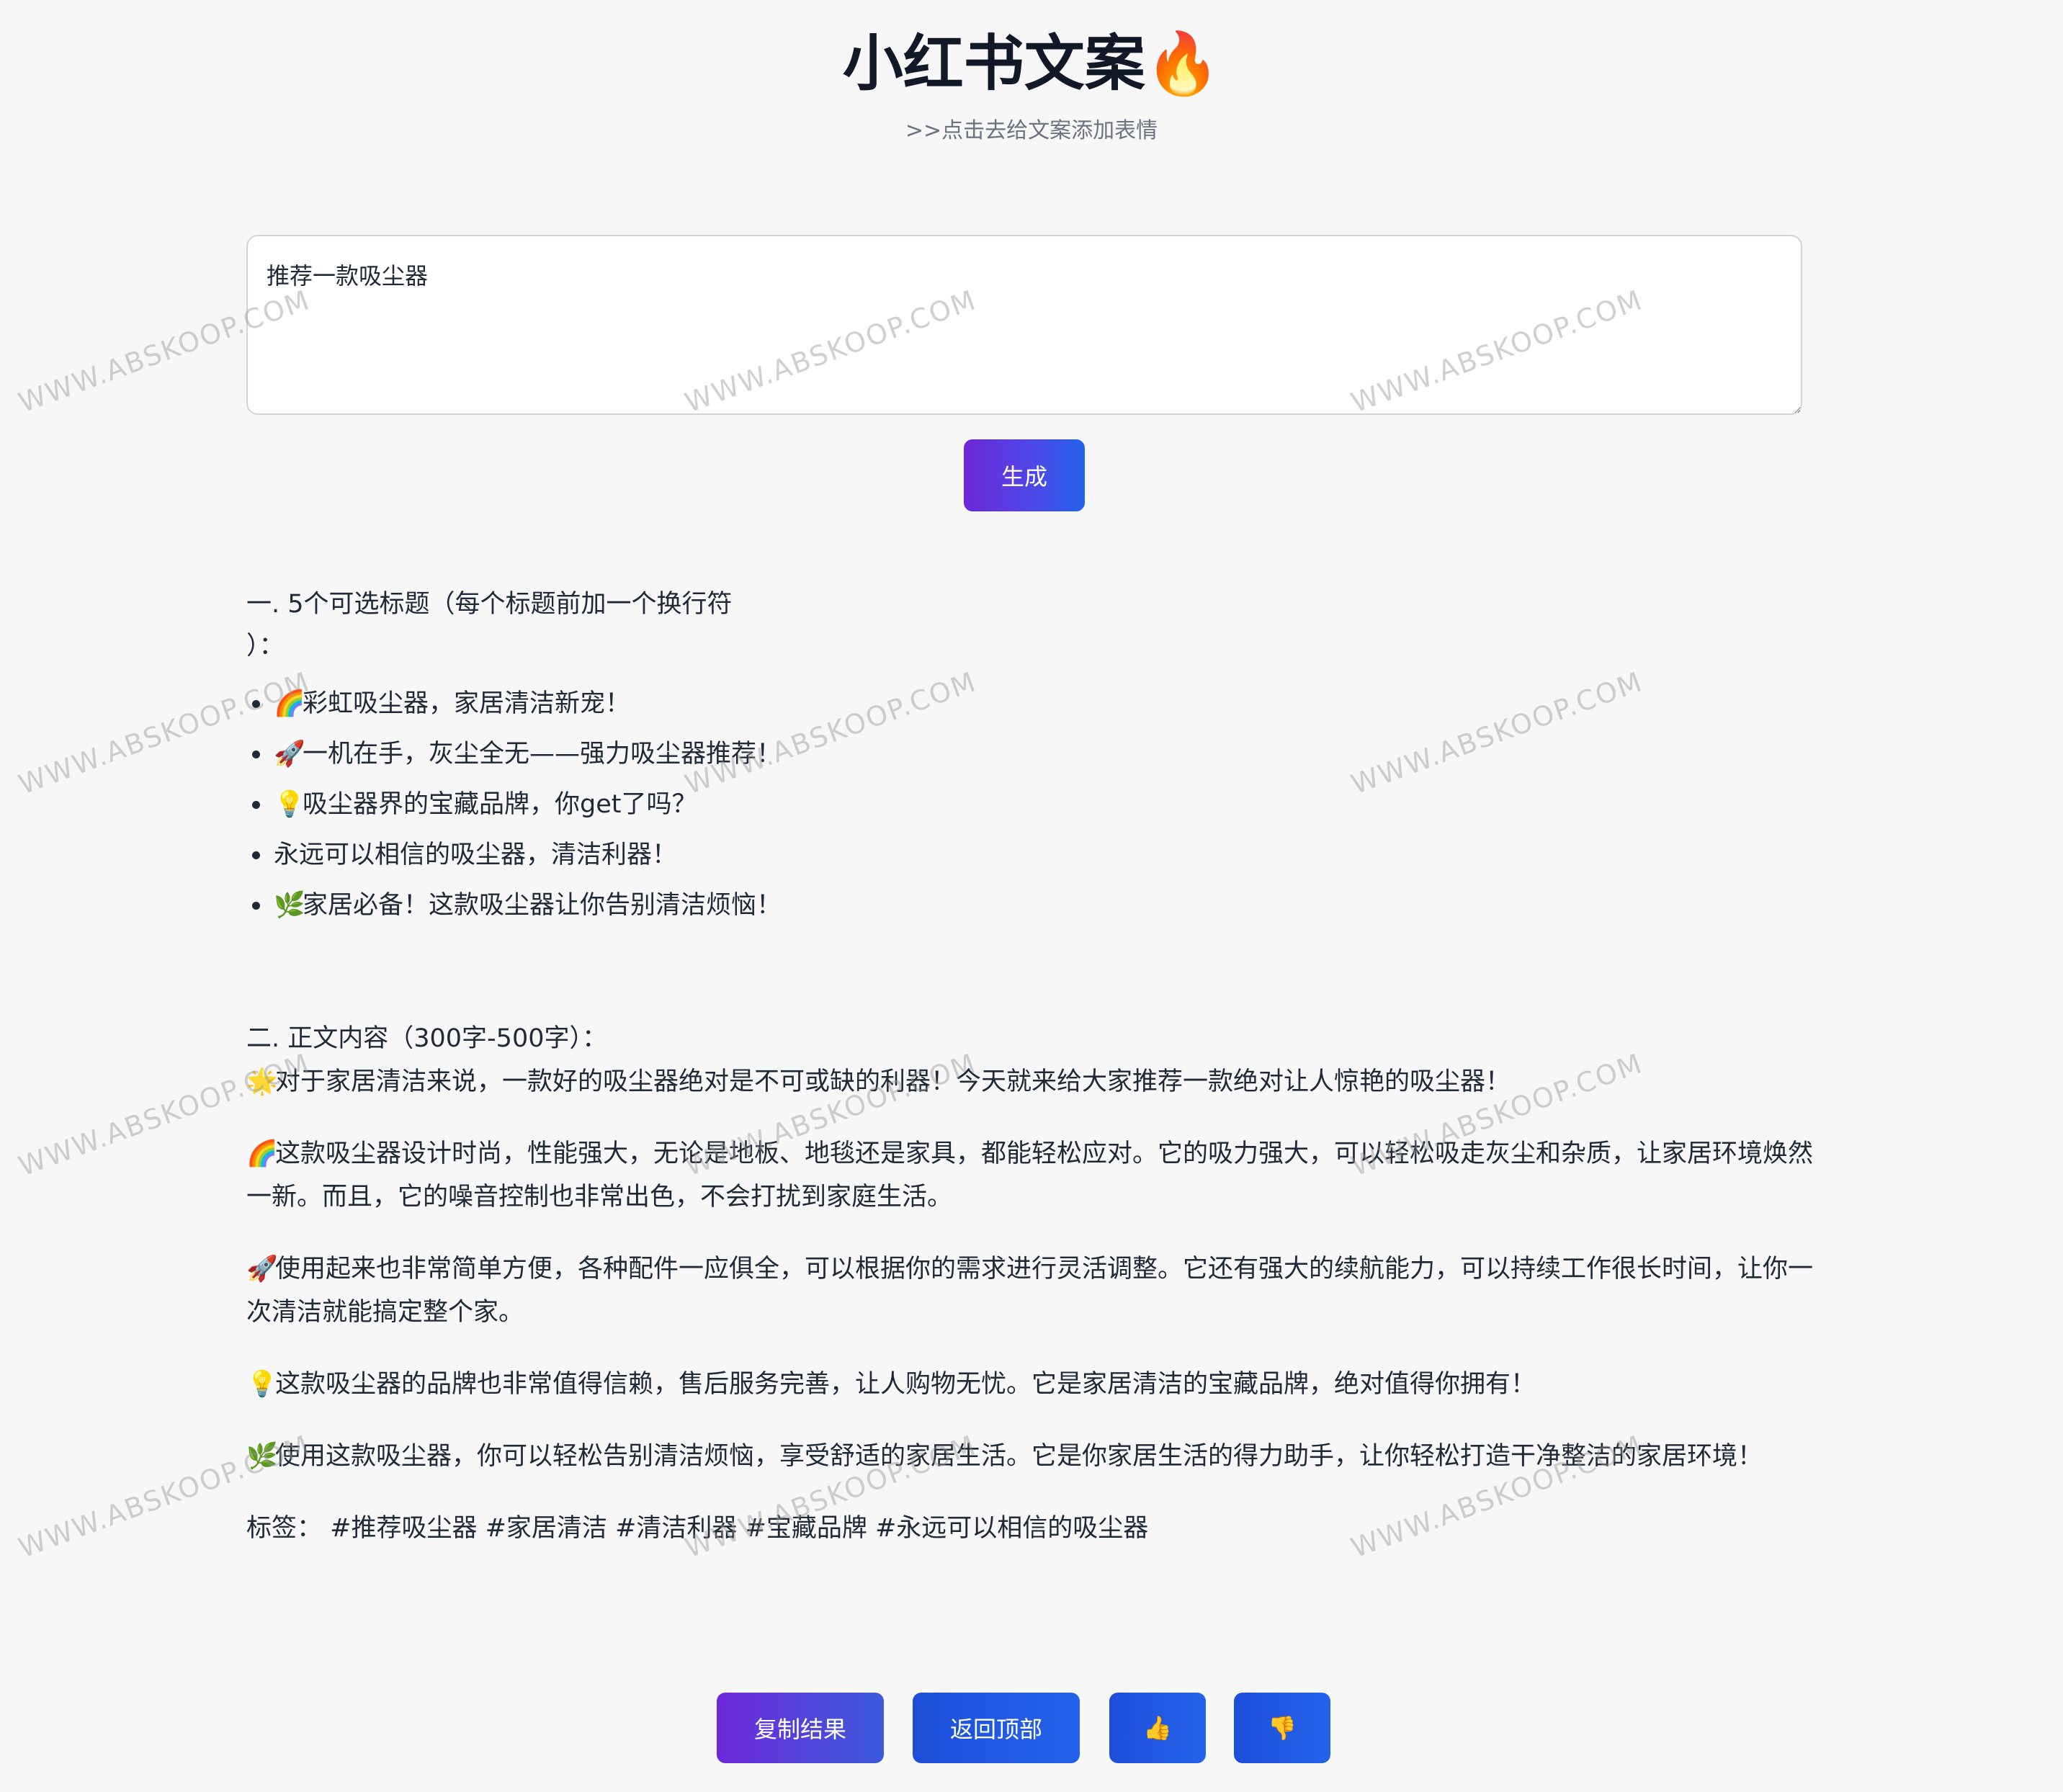 The height and width of the screenshot is (1792, 2063). Describe the element at coordinates (467, 703) in the screenshot. I see `title-text: 彩虹吸尘器，家居清洁新宠！` at that location.